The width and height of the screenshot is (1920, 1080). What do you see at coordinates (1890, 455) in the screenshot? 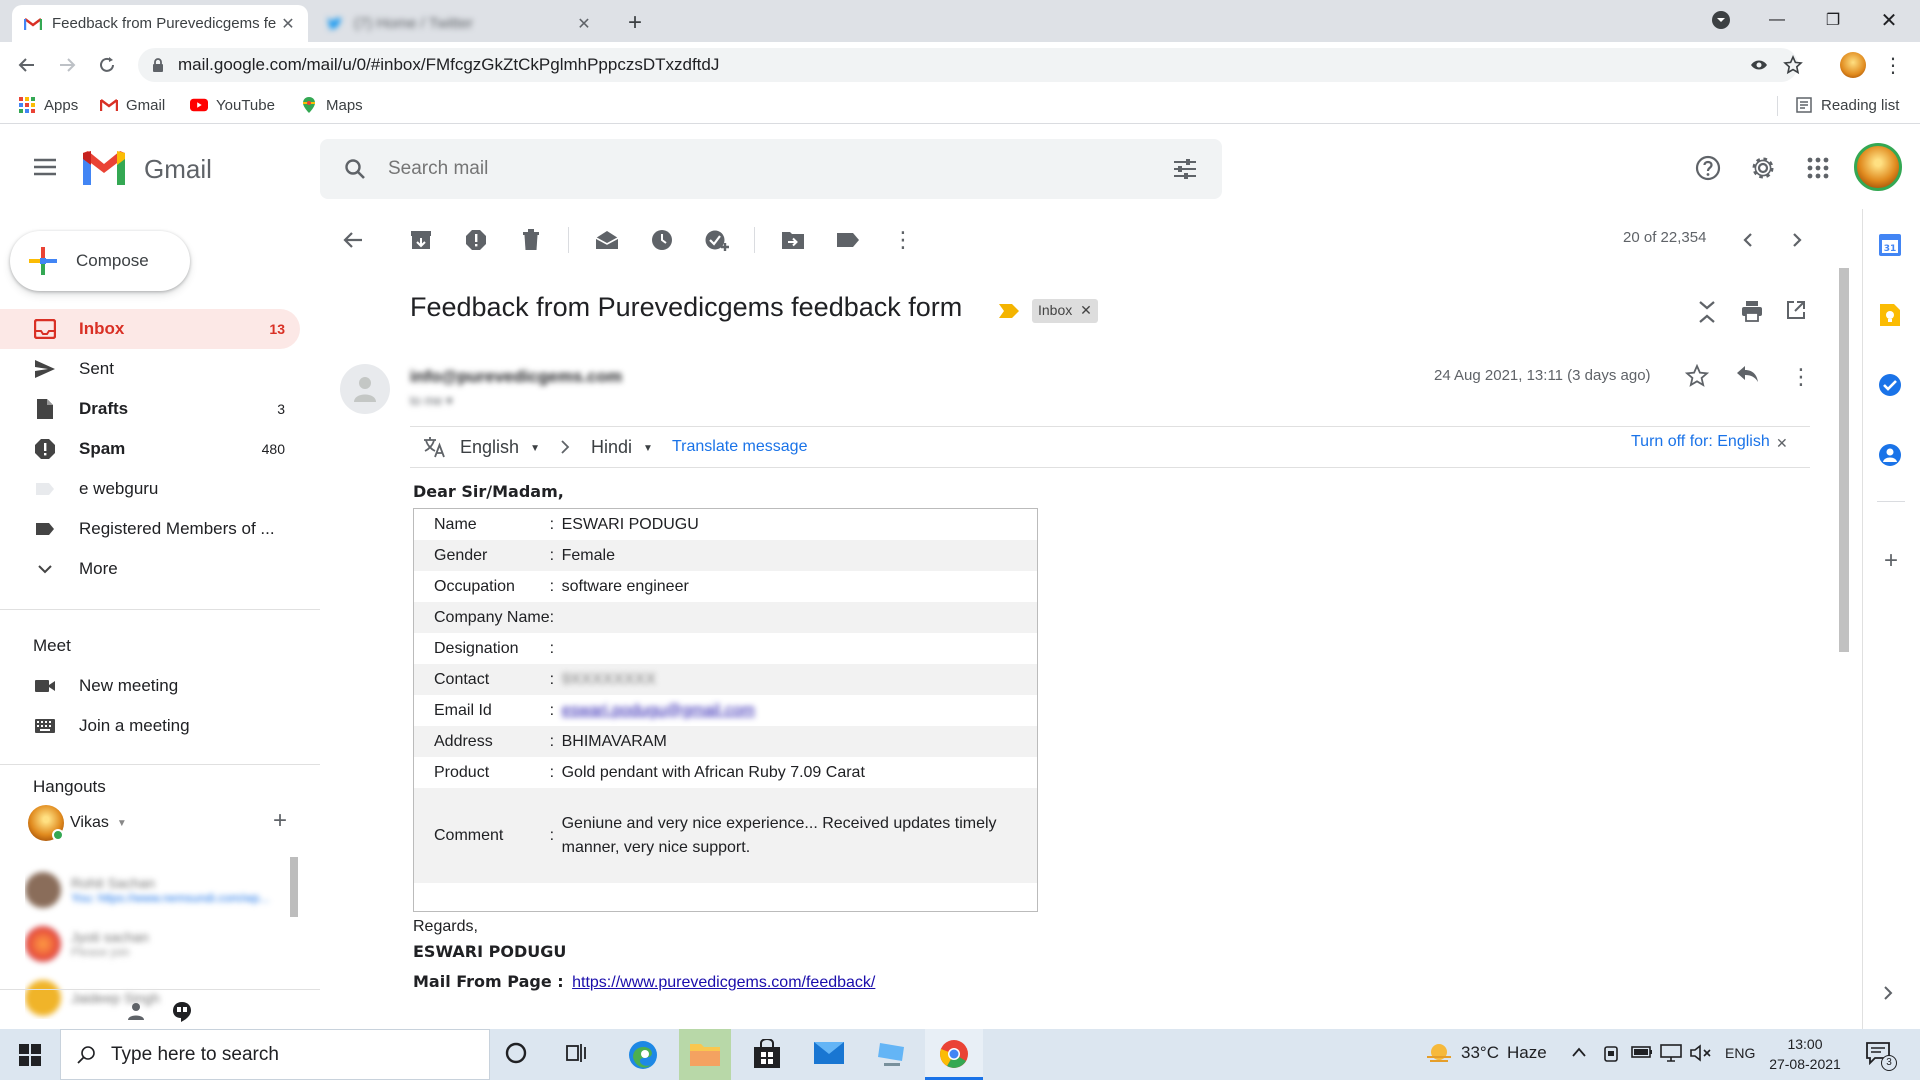
I see `contacts-addon` at bounding box center [1890, 455].